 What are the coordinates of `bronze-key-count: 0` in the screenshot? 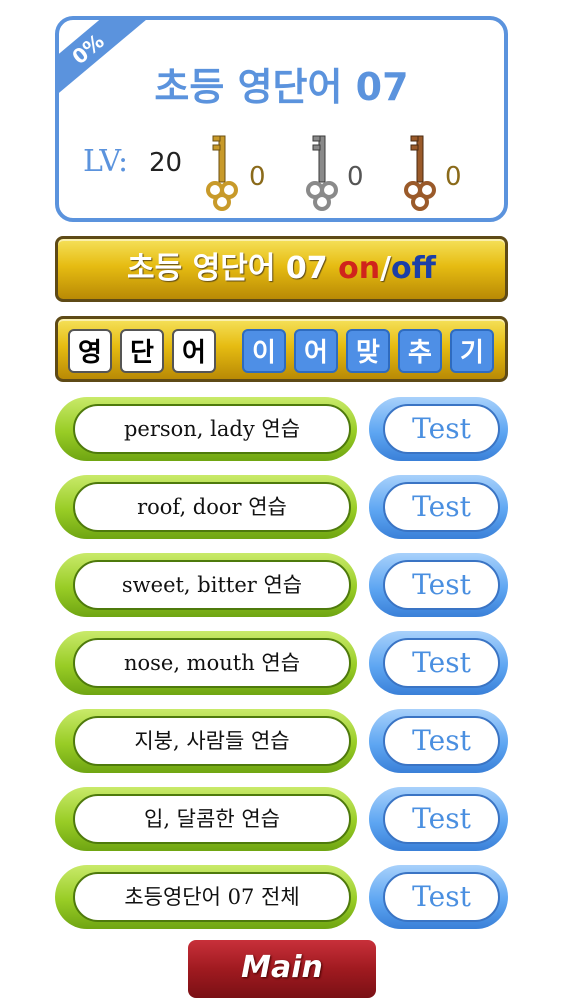 It's located at (453, 177).